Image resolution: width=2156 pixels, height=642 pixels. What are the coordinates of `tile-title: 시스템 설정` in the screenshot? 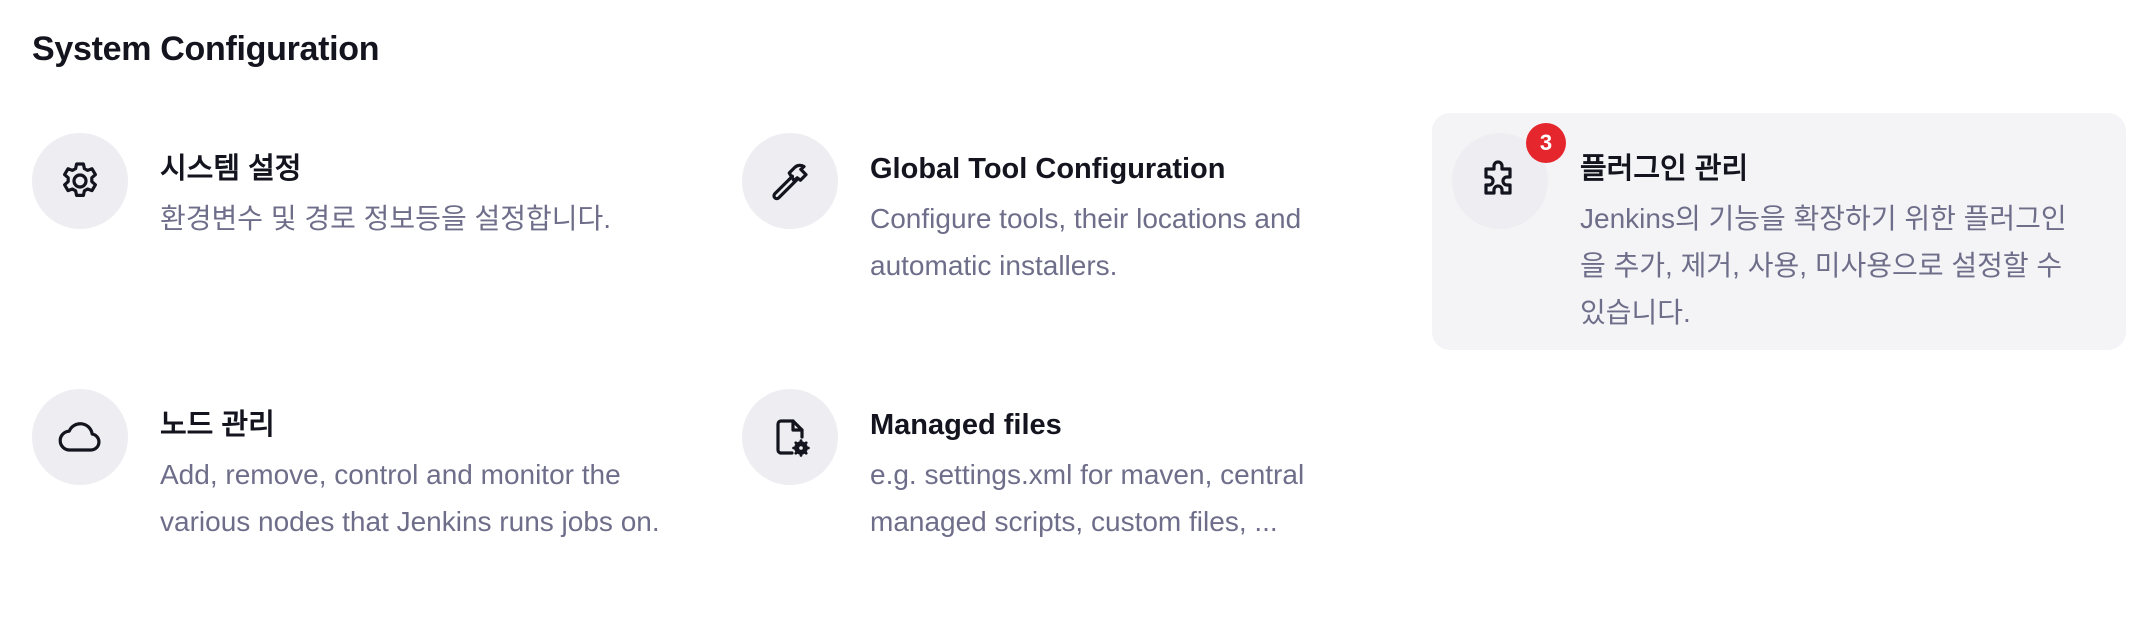 It's located at (231, 169).